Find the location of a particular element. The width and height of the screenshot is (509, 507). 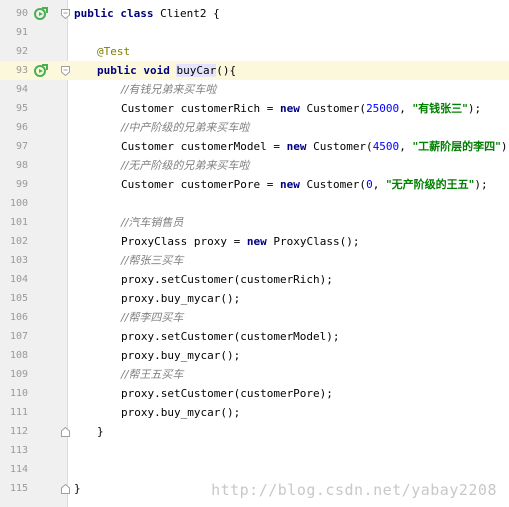

method-call: proxy.setCustomer(customerRich); is located at coordinates (227, 279).